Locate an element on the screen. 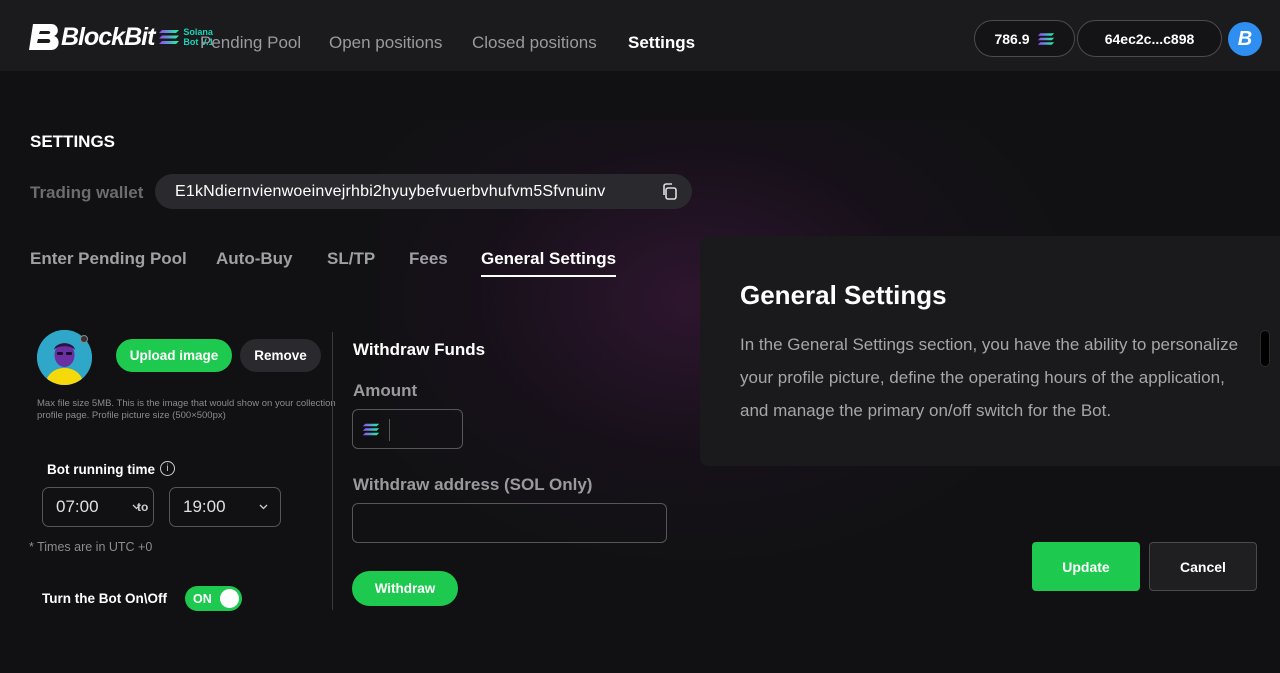 The width and height of the screenshot is (1280, 673). nav-pending-pool: Pending Pool is located at coordinates (250, 43).